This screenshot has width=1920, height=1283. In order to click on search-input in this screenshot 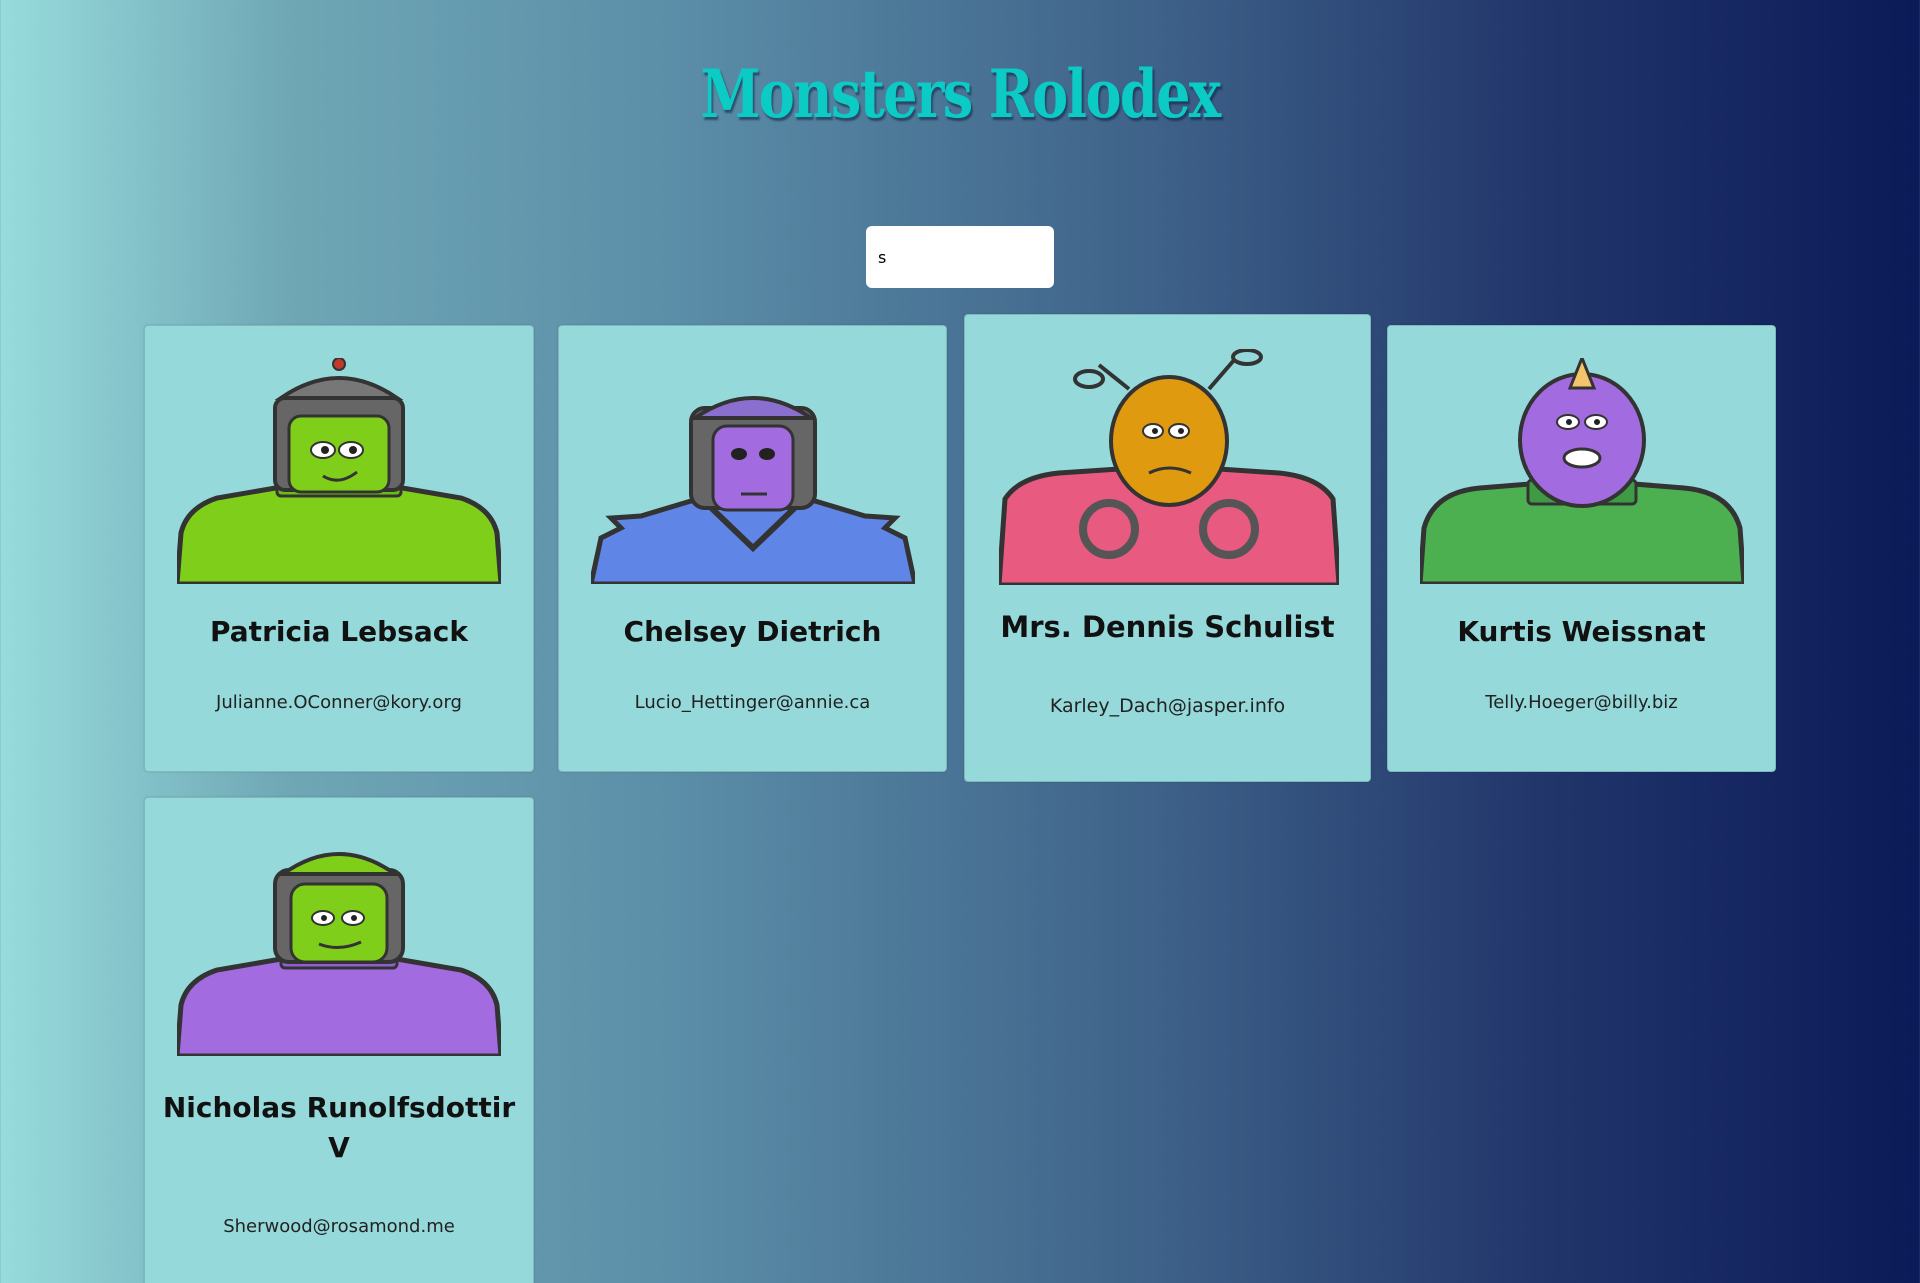, I will do `click(960, 257)`.